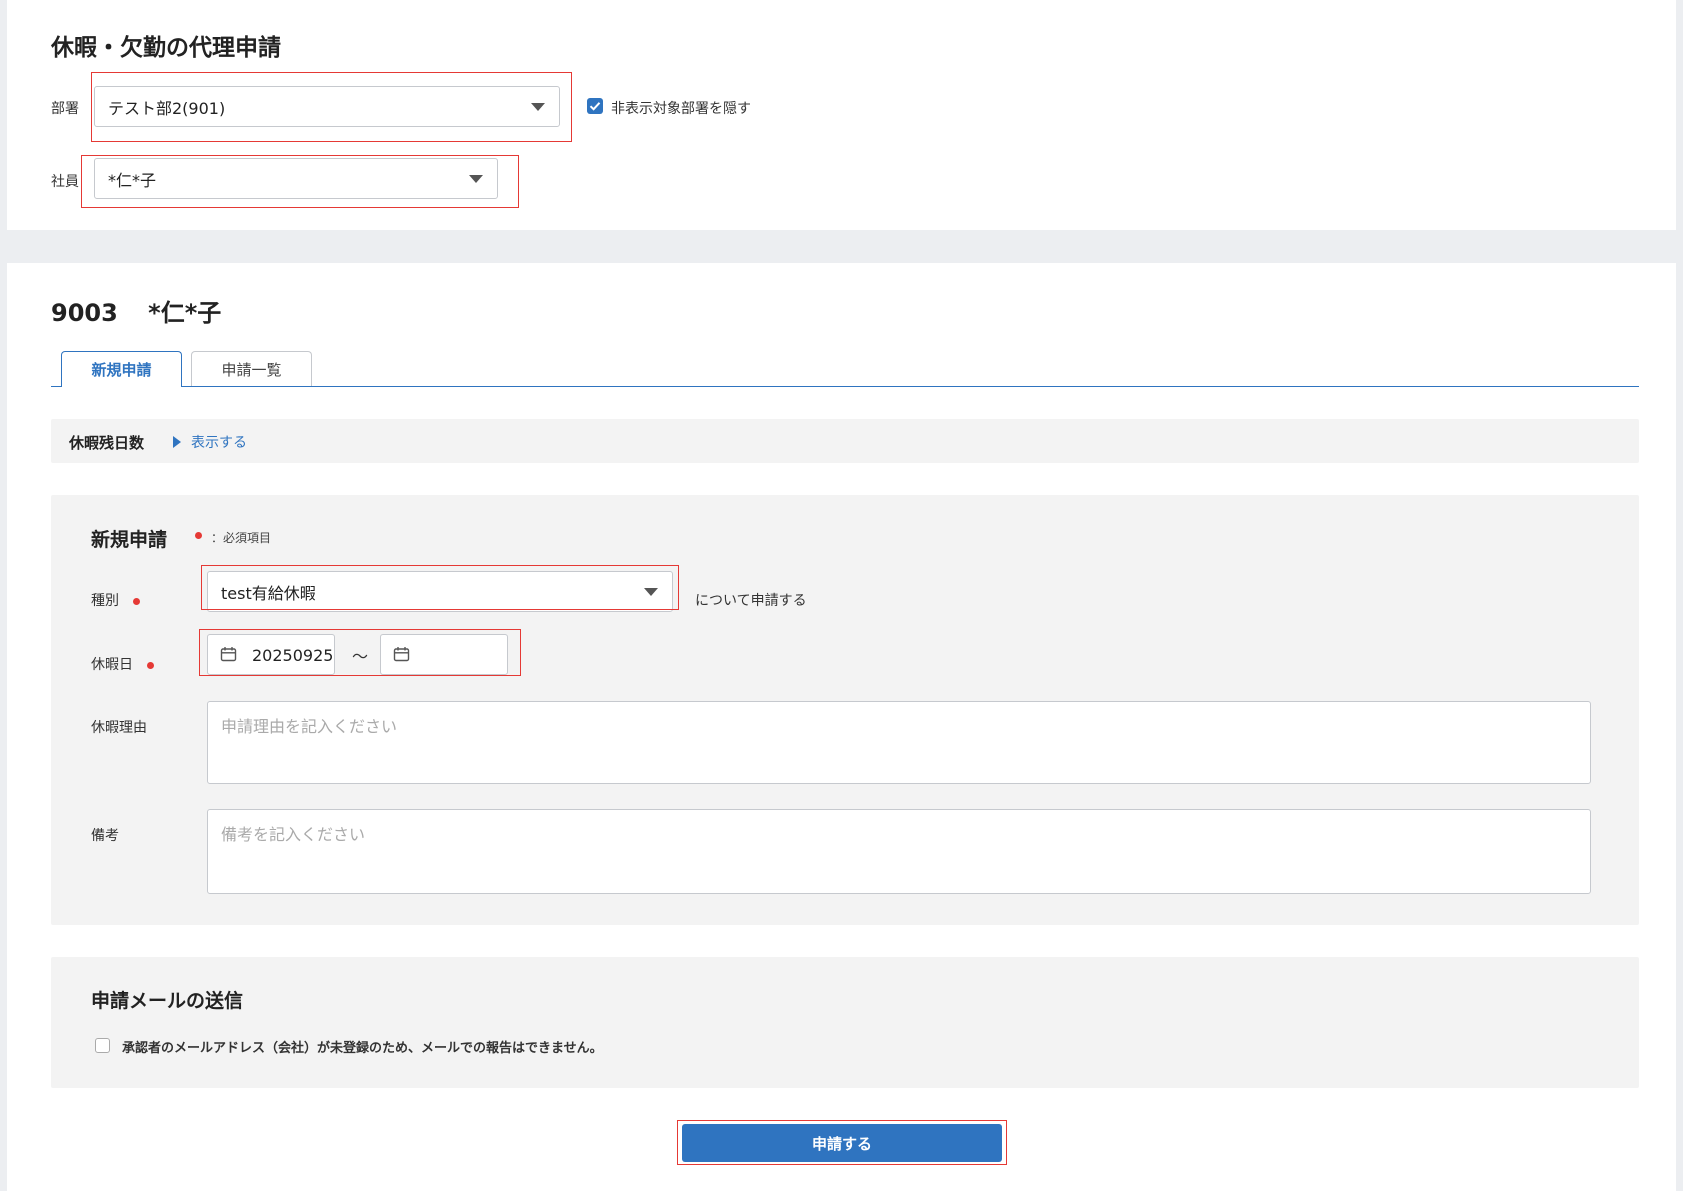 Image resolution: width=1683 pixels, height=1191 pixels. Describe the element at coordinates (132, 180) in the screenshot. I see `employee-select-value: *仁*子` at that location.